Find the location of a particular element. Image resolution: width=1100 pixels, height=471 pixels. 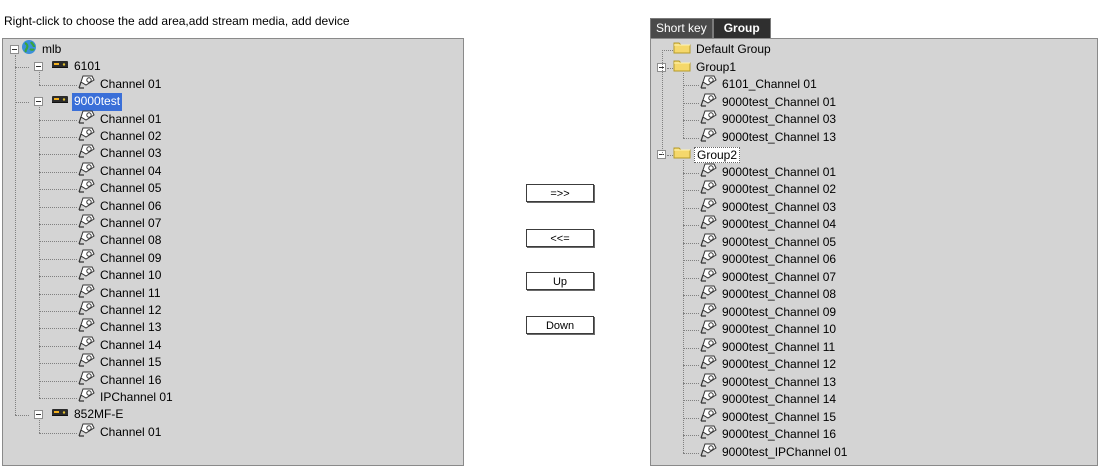

tree-node-channel: 9000test_IPChannel 01 is located at coordinates (874, 452).